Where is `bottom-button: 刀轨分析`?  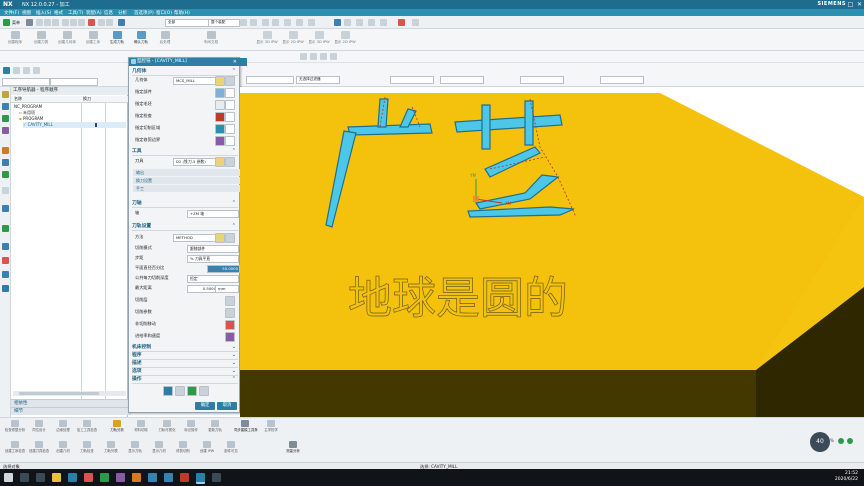
bottom-button: 刀轨分析 is located at coordinates (117, 430).